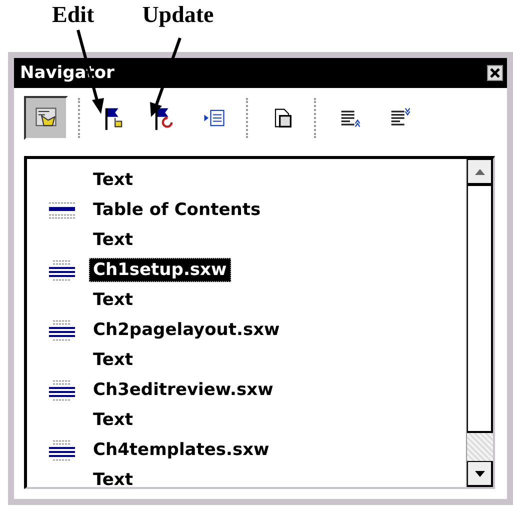  What do you see at coordinates (160, 270) in the screenshot?
I see `list-item: Ch1setup.sxw` at bounding box center [160, 270].